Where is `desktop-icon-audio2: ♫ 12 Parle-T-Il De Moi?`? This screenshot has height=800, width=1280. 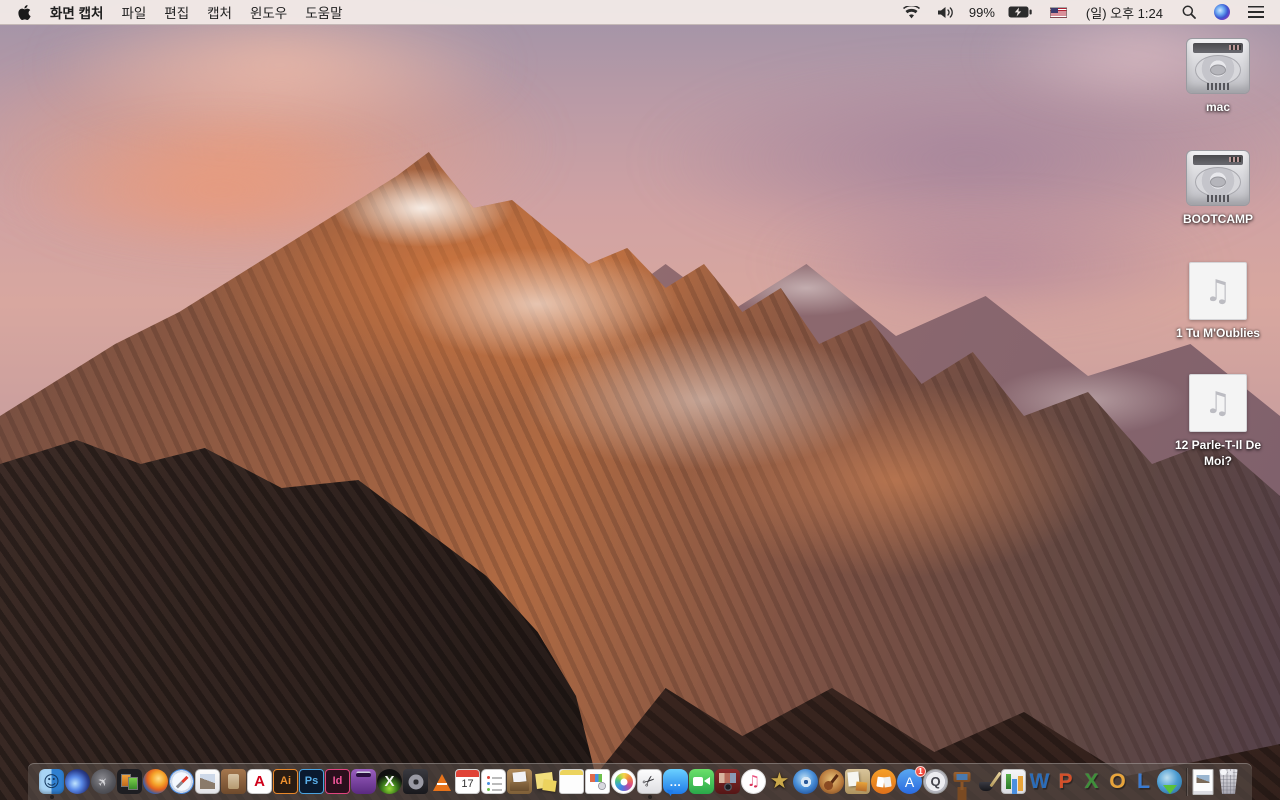
desktop-icon-audio2: ♫ 12 Parle-T-Il De Moi? is located at coordinates (1218, 421).